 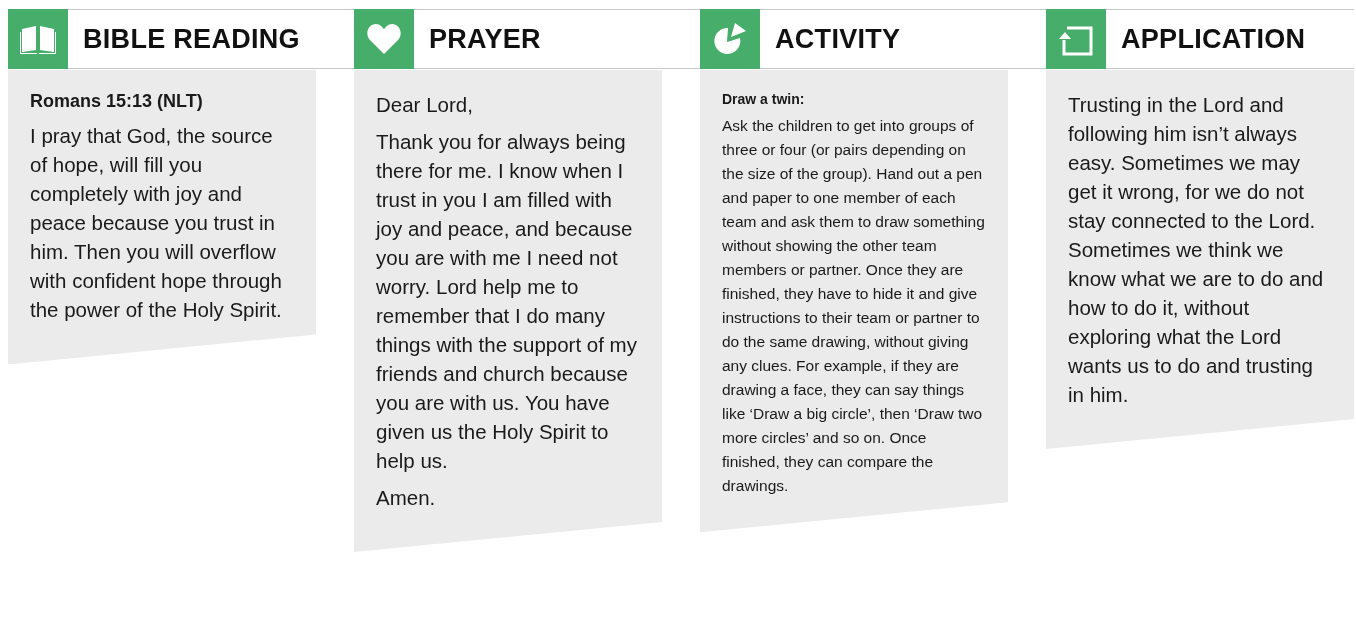 I want to click on heart-icon, so click(x=384, y=39).